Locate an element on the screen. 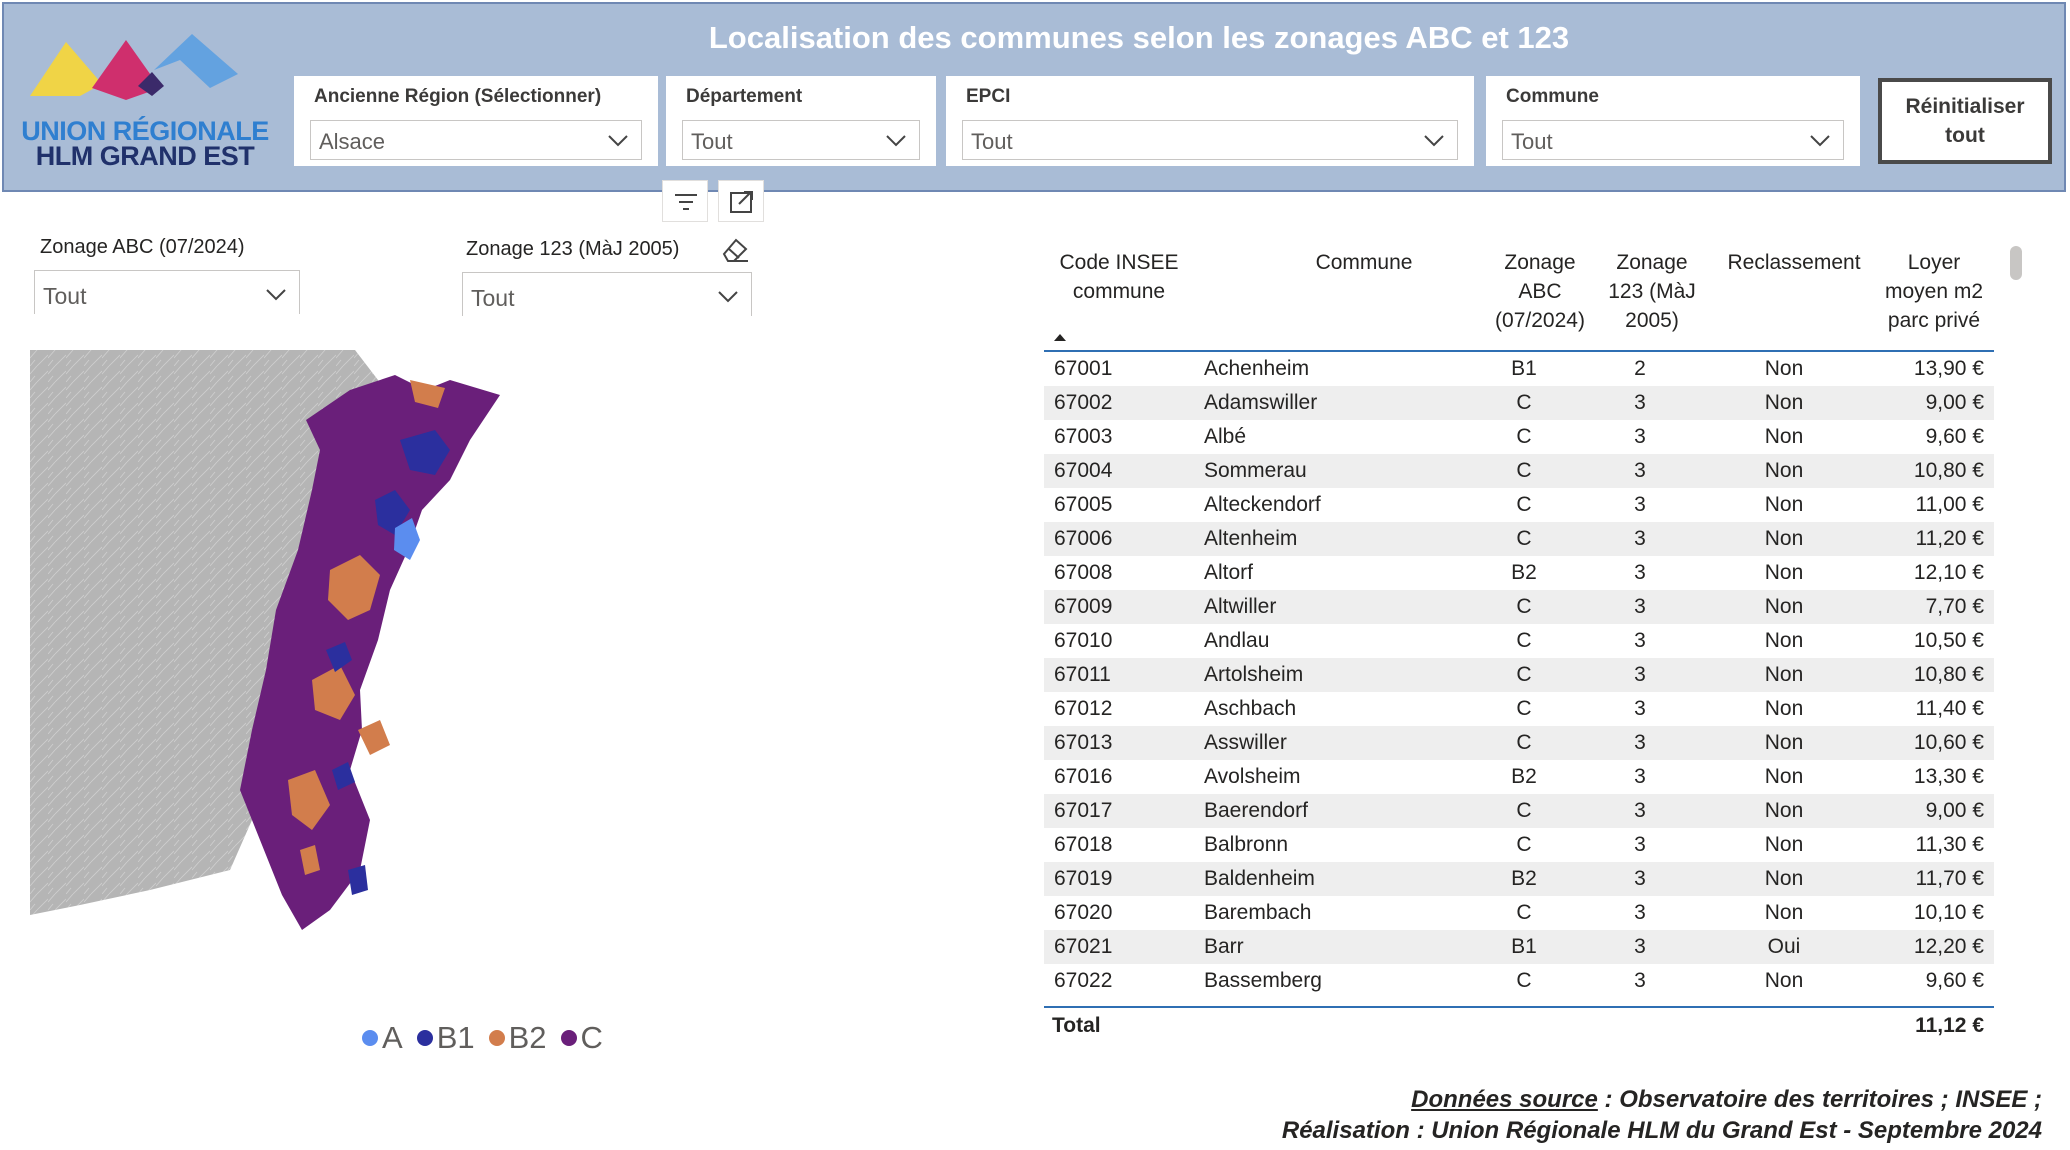  cell-code: 67020 is located at coordinates (1083, 912).